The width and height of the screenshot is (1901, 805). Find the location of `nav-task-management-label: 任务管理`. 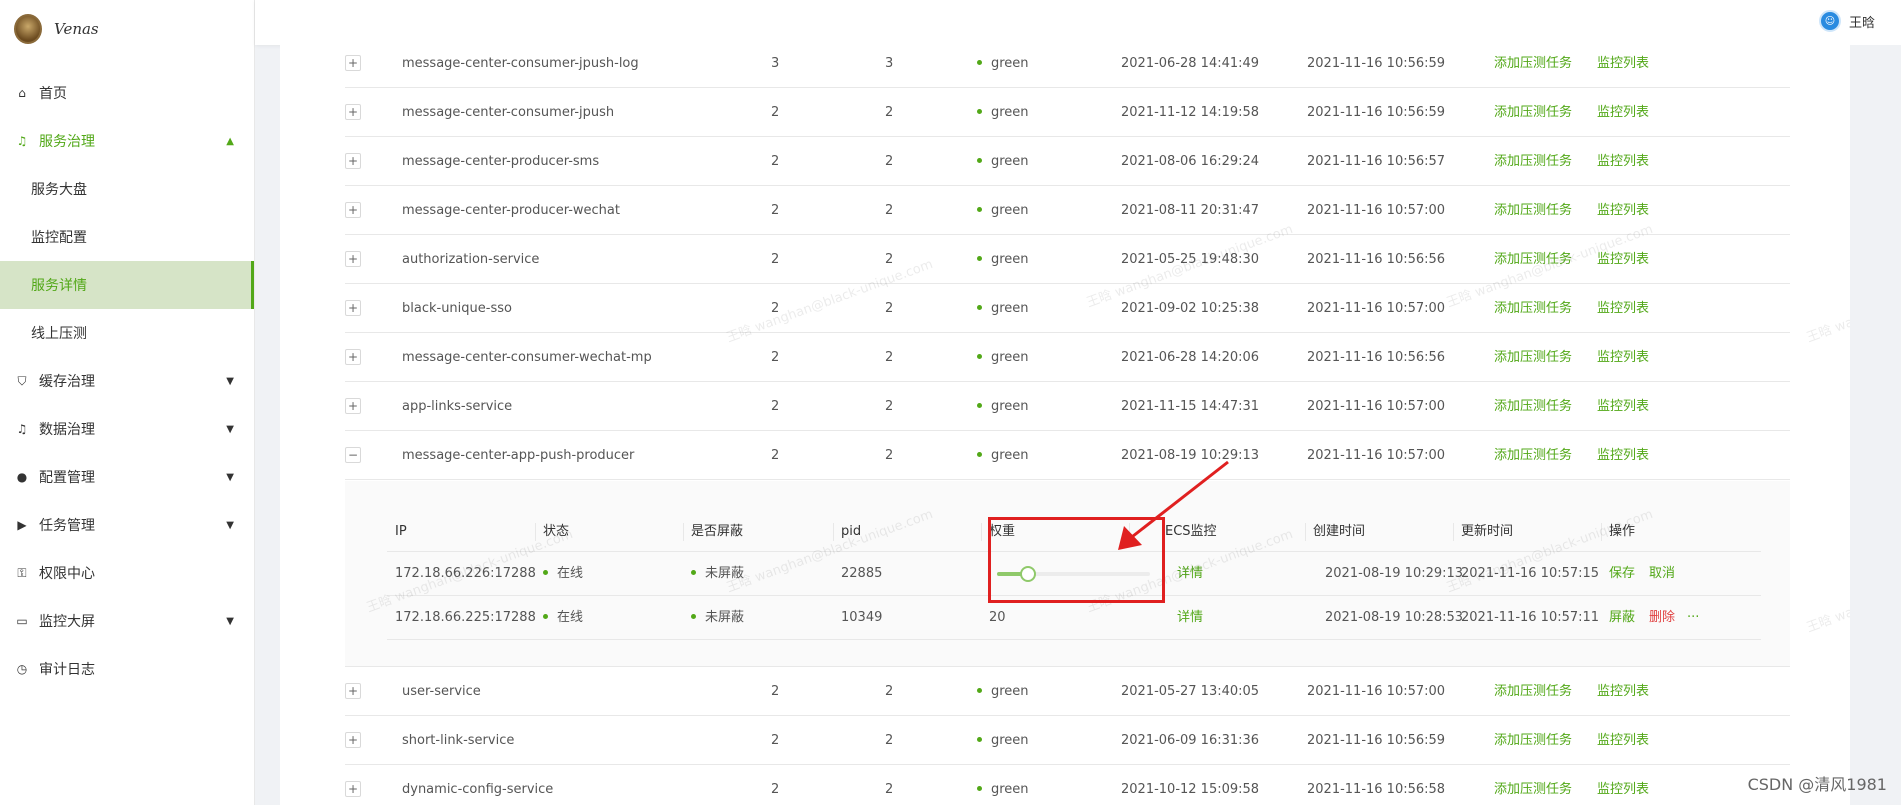

nav-task-management-label: 任务管理 is located at coordinates (67, 526).